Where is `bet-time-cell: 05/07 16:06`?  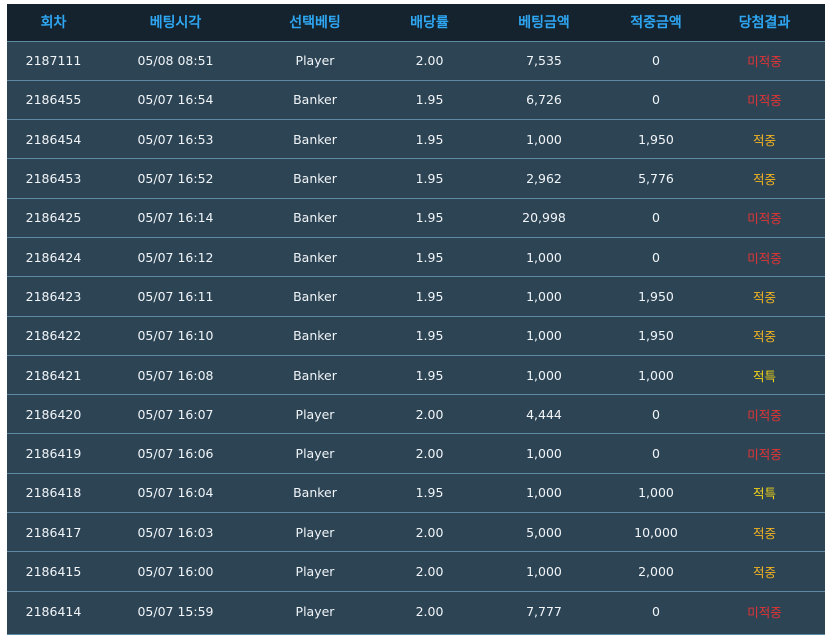 bet-time-cell: 05/07 16:06 is located at coordinates (175, 454).